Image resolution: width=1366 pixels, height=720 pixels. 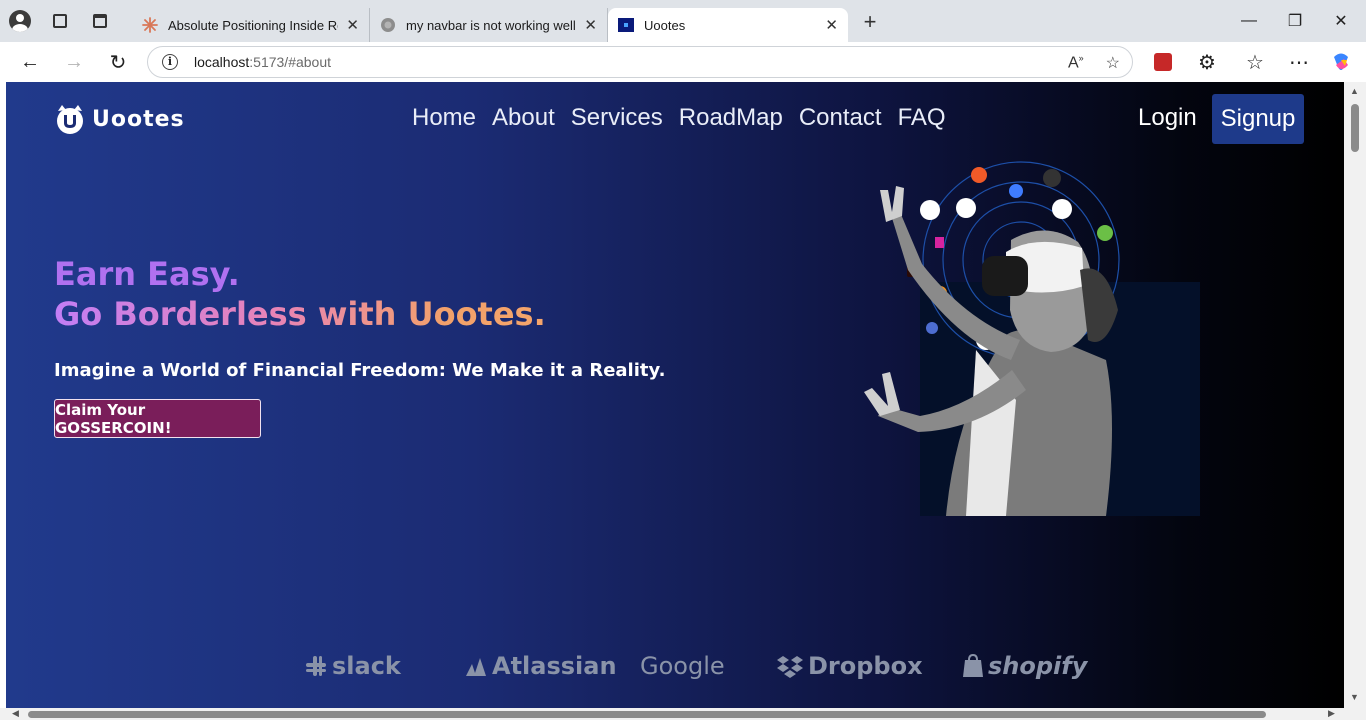 What do you see at coordinates (70, 119) in the screenshot?
I see `uootes-logo-icon` at bounding box center [70, 119].